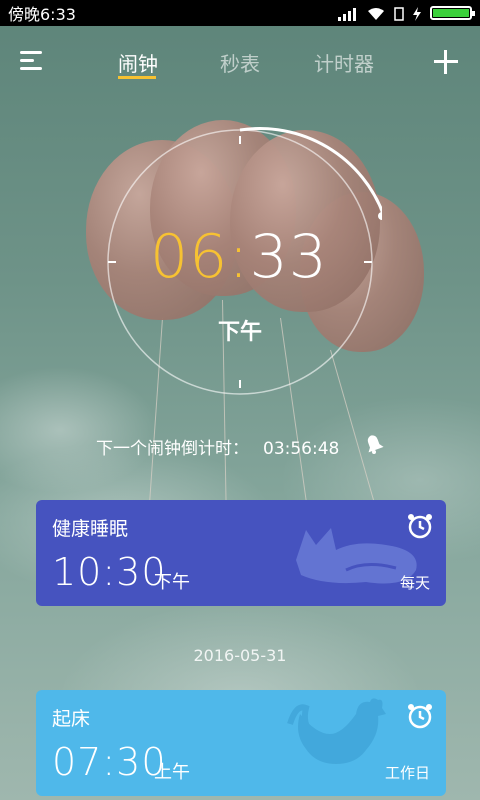  I want to click on date-separator: 2016-05-31, so click(240, 655).